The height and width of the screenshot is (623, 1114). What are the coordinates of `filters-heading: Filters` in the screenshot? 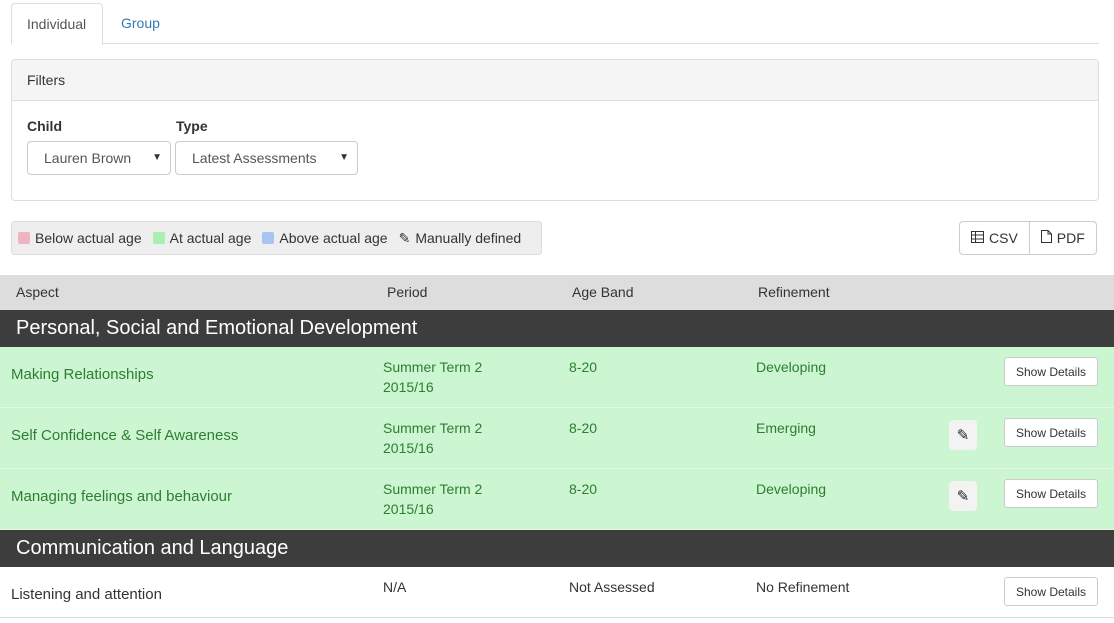 It's located at (555, 80).